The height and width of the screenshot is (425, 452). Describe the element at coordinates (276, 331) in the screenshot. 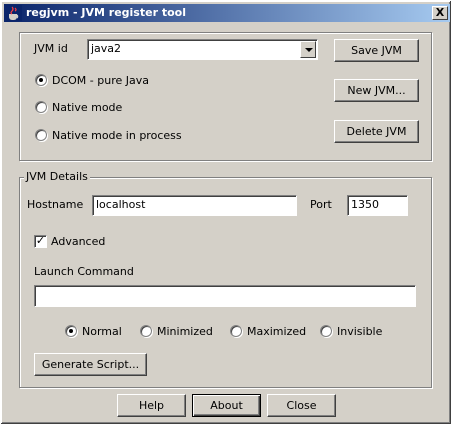

I see `radio-window-maximized-label: Maximized` at that location.